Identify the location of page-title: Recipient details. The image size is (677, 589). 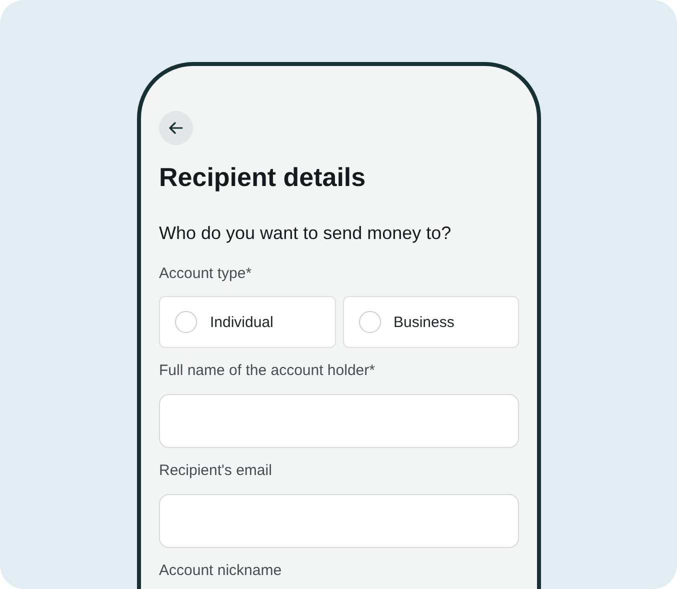
(263, 177).